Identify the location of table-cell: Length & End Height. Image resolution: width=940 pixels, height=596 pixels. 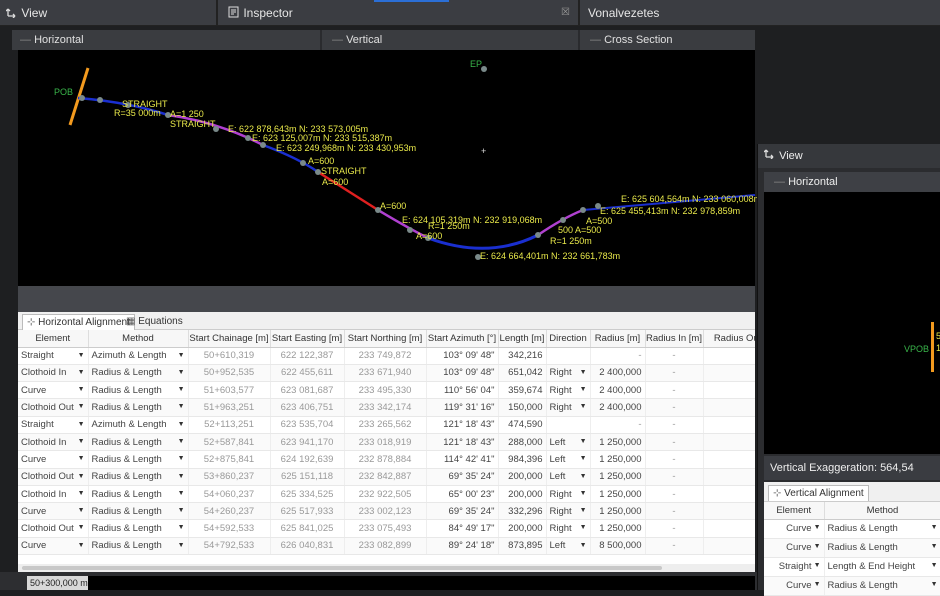
(882, 567).